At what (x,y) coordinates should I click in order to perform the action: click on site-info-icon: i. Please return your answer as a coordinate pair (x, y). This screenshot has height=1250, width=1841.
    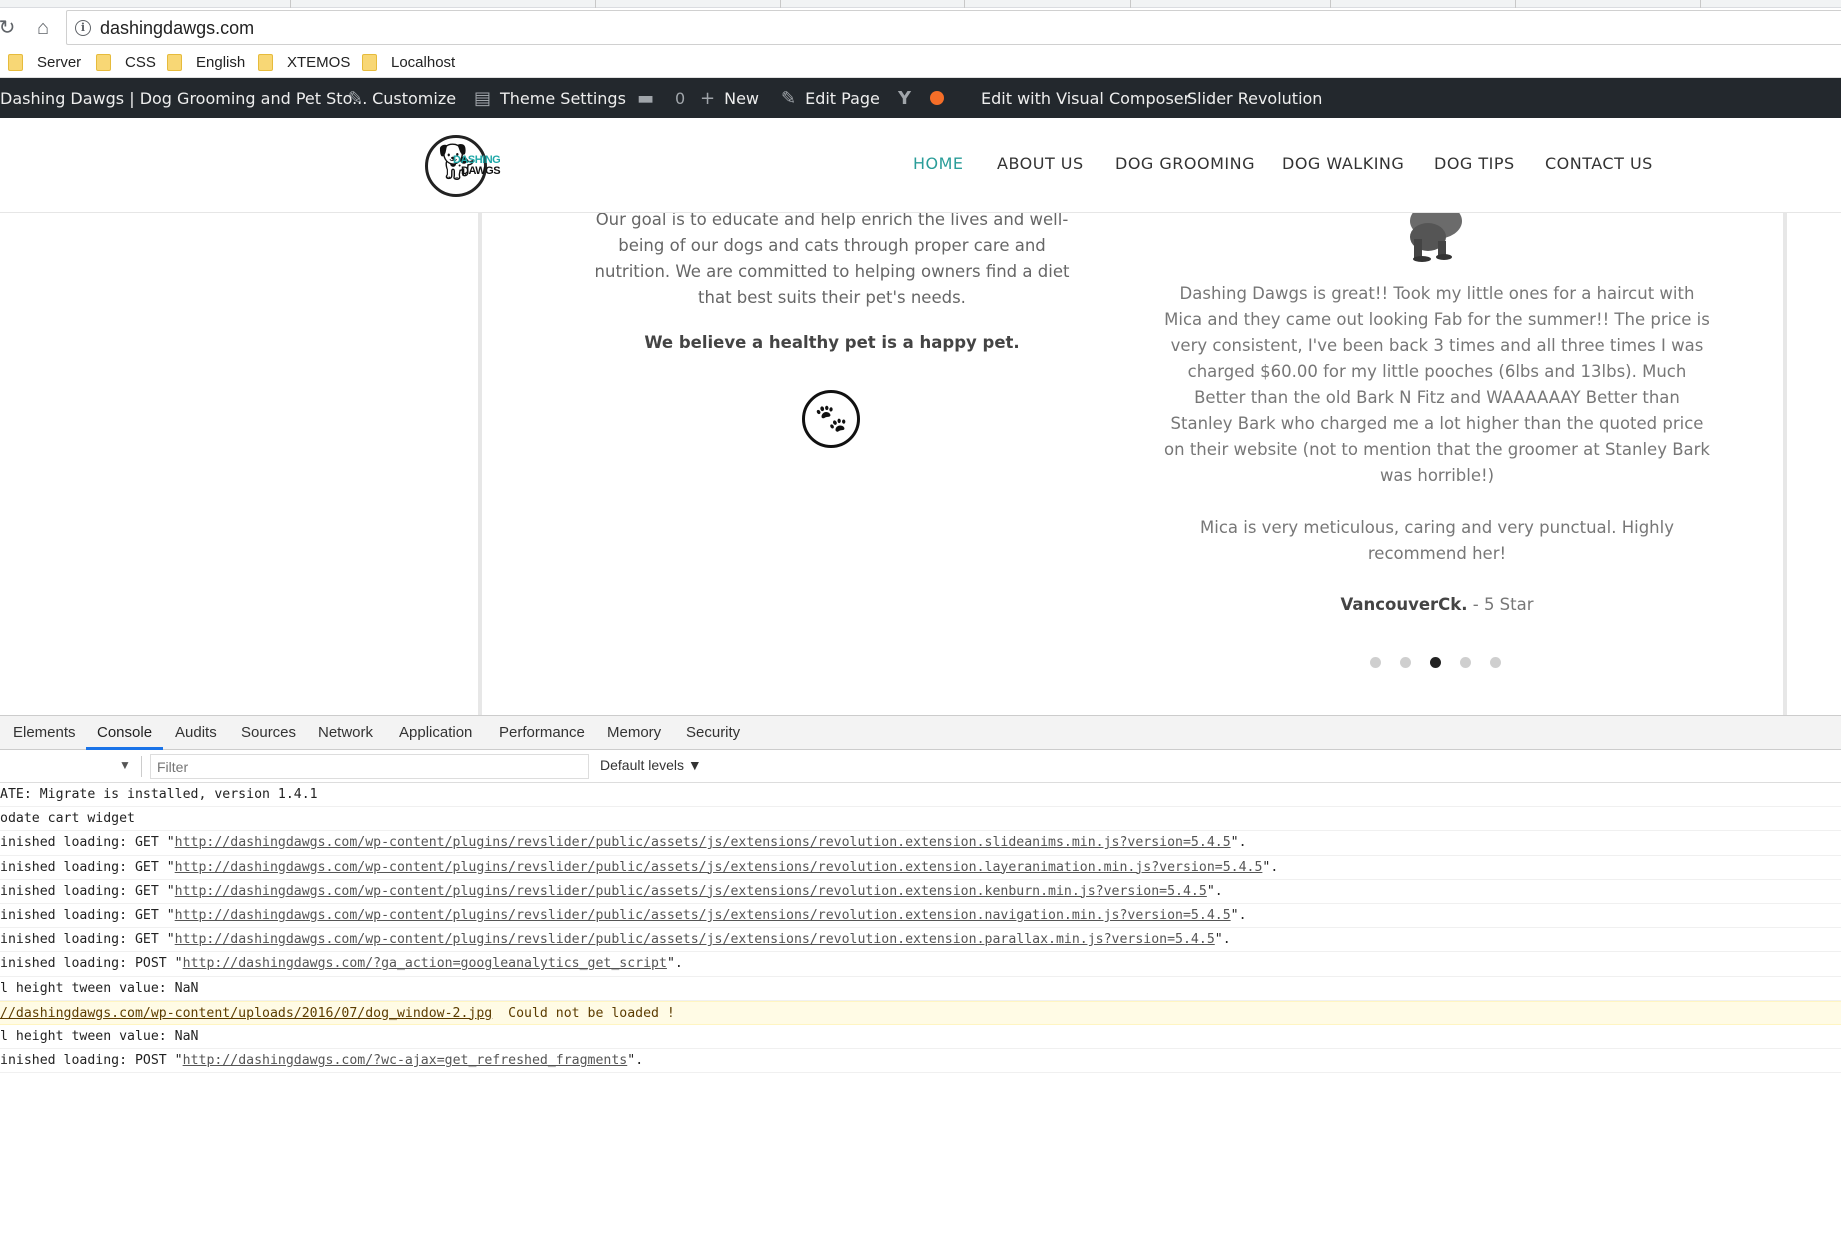
    Looking at the image, I should click on (83, 28).